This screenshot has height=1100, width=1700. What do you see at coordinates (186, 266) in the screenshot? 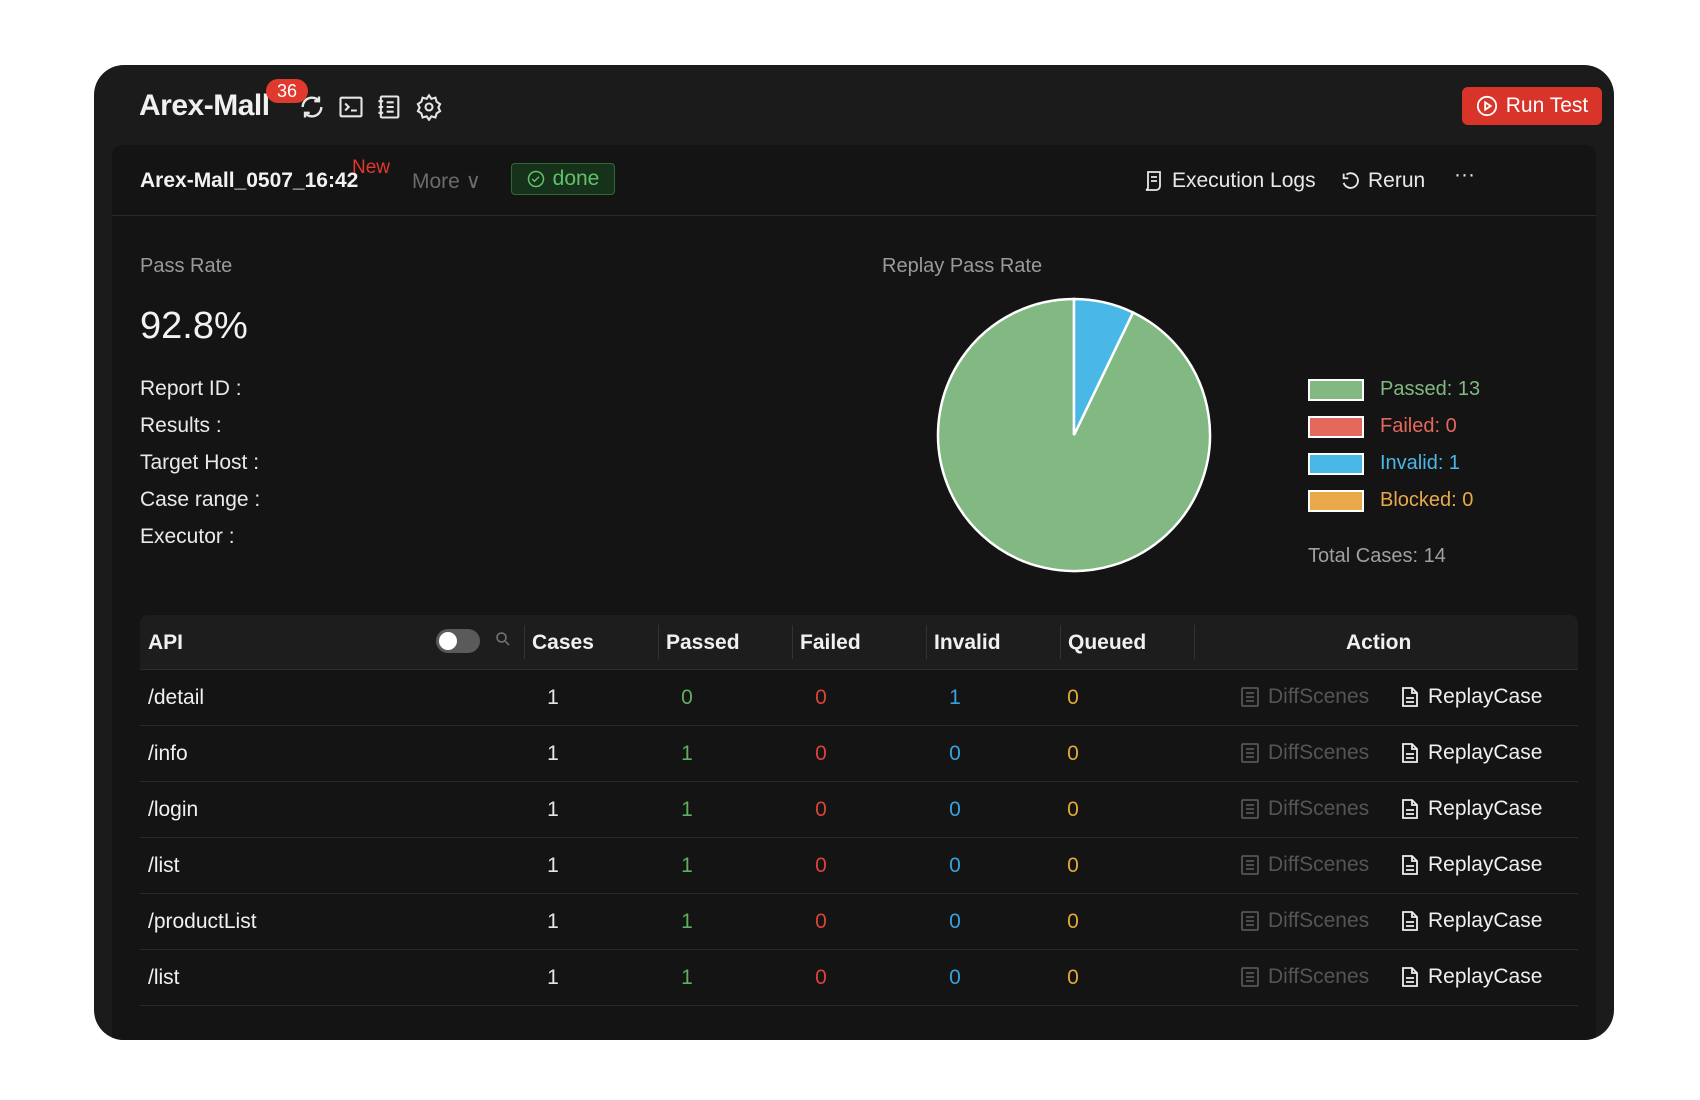
I see `pass-rate-label: Pass Rate` at bounding box center [186, 266].